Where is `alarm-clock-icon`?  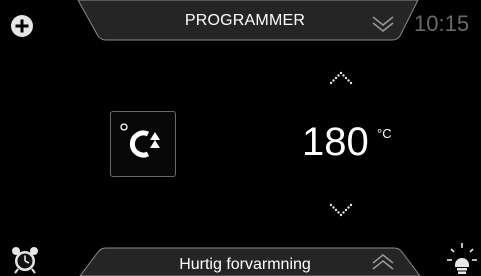
alarm-clock-icon is located at coordinates (26, 258).